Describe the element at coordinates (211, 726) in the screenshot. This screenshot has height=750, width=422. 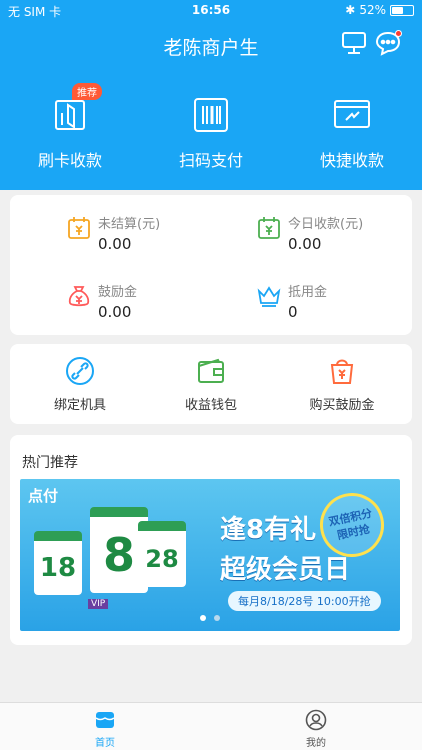
I see `tab-bar: 首页 我的` at that location.